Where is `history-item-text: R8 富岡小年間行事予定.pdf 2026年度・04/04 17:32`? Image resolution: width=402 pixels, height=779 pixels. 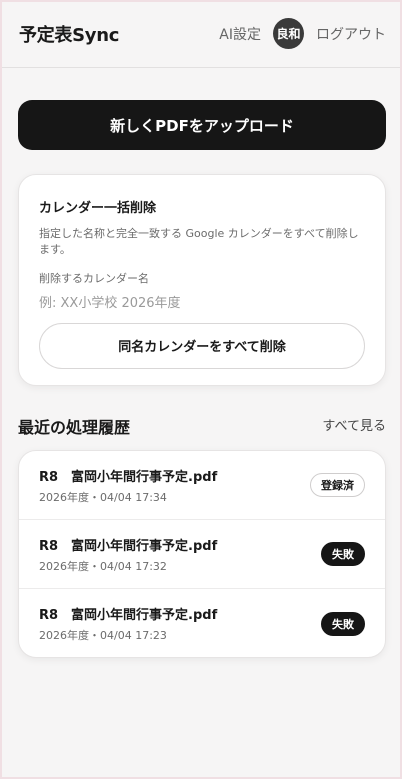
history-item-text: R8 富岡小年間行事予定.pdf 2026年度・04/04 17:32 is located at coordinates (180, 554).